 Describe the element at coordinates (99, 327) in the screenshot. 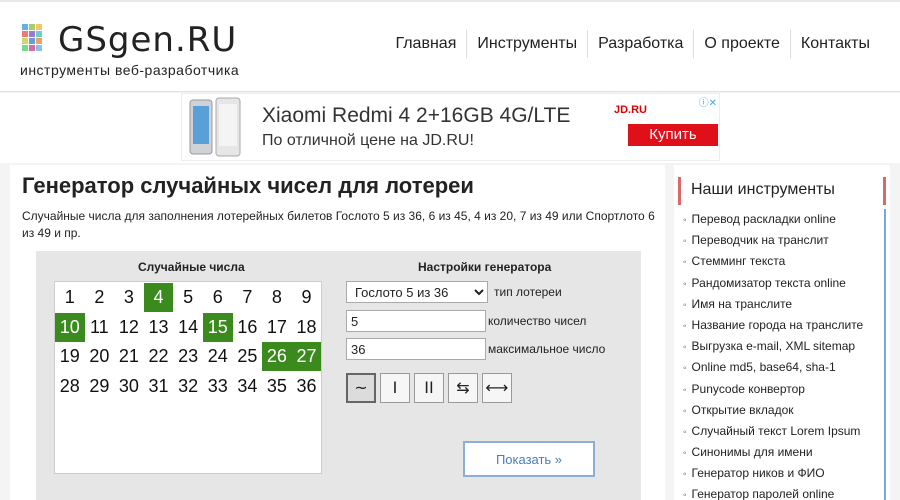

I see `number-cell: 11` at that location.